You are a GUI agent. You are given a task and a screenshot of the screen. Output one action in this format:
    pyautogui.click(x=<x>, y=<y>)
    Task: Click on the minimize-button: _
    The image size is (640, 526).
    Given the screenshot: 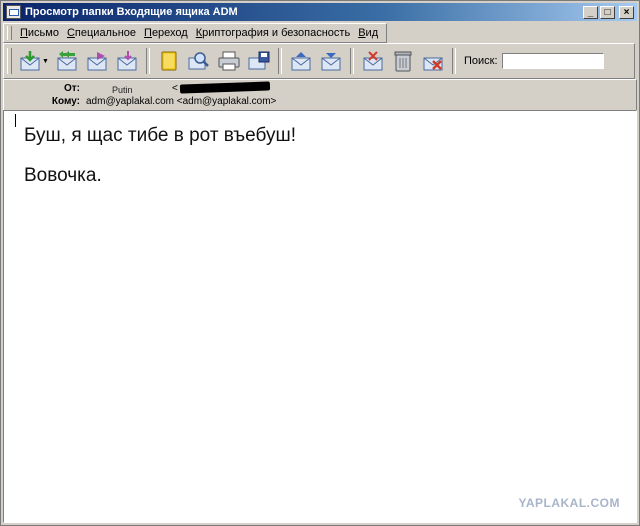 What is the action you would take?
    pyautogui.click(x=590, y=12)
    